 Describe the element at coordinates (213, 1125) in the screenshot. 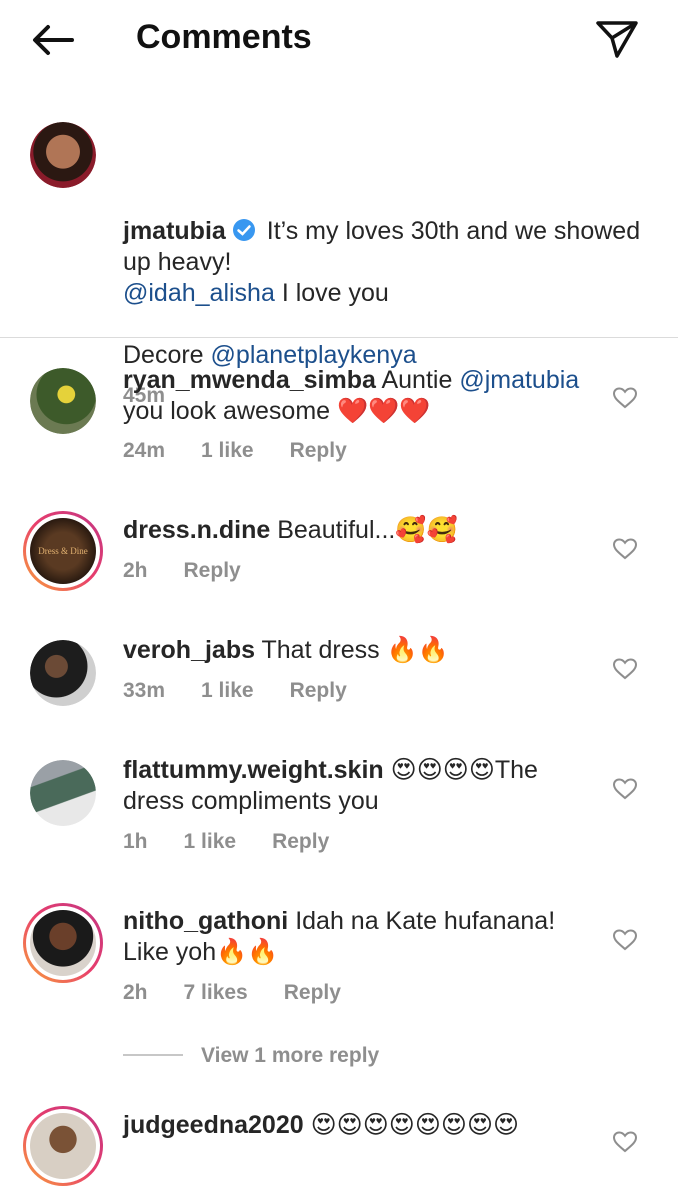

I see `comment-username: judgeedna2020` at that location.